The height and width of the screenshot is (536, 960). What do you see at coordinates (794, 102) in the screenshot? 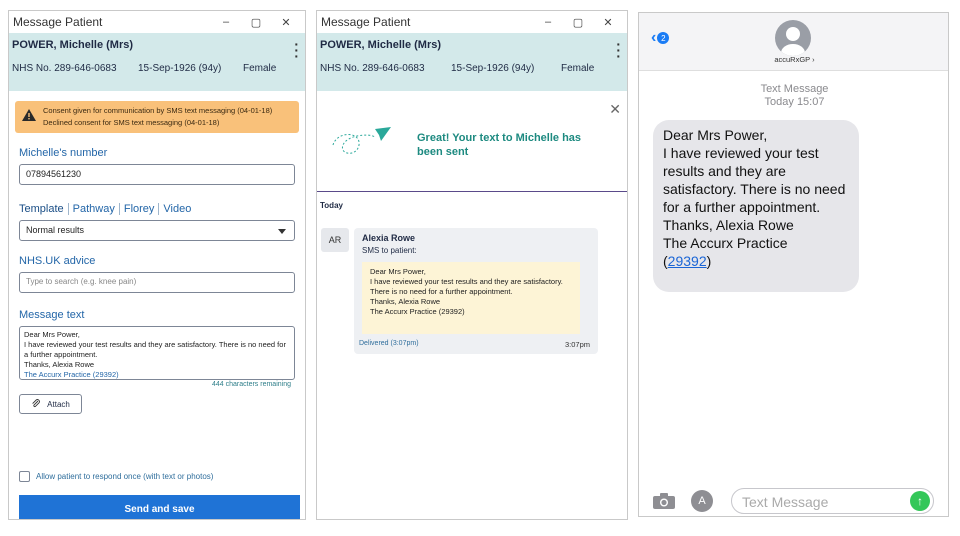
I see `message-date: Today 15:07` at bounding box center [794, 102].